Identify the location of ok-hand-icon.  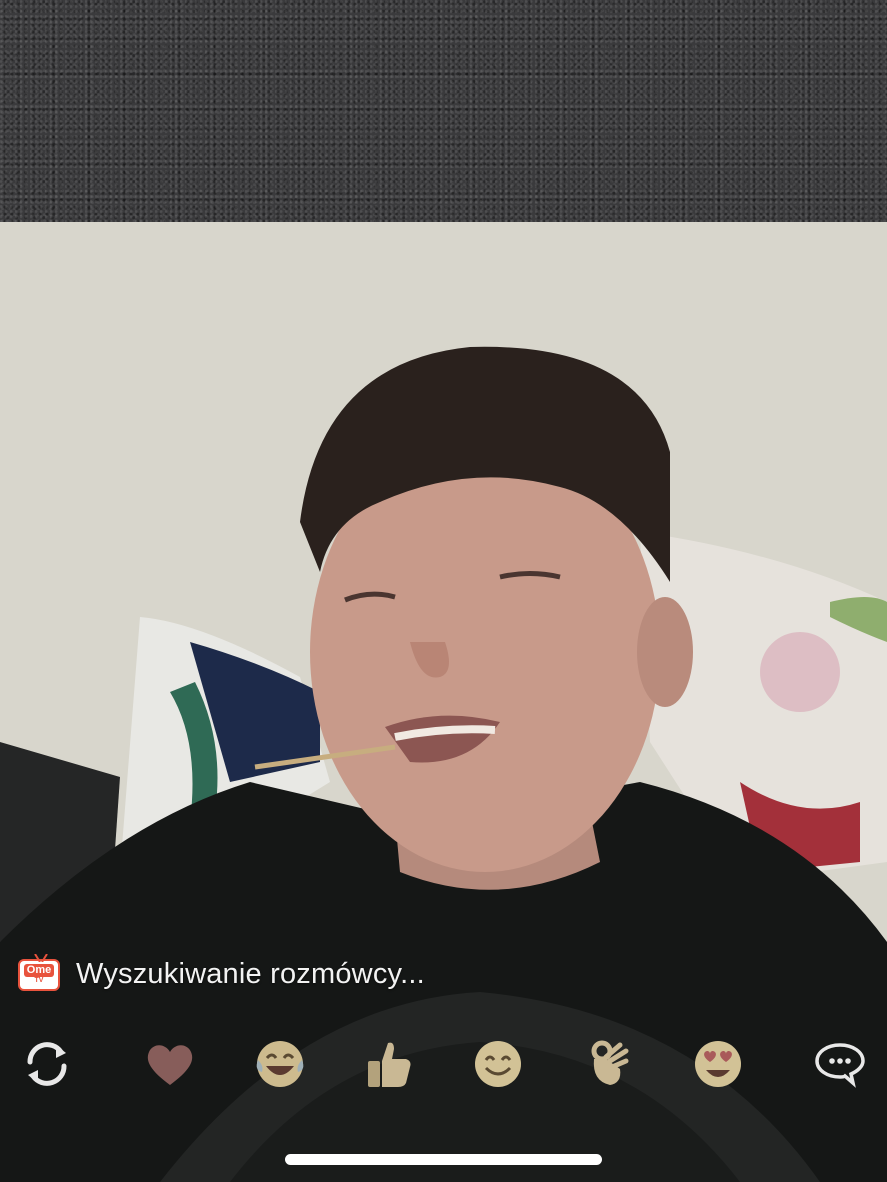
(610, 1062).